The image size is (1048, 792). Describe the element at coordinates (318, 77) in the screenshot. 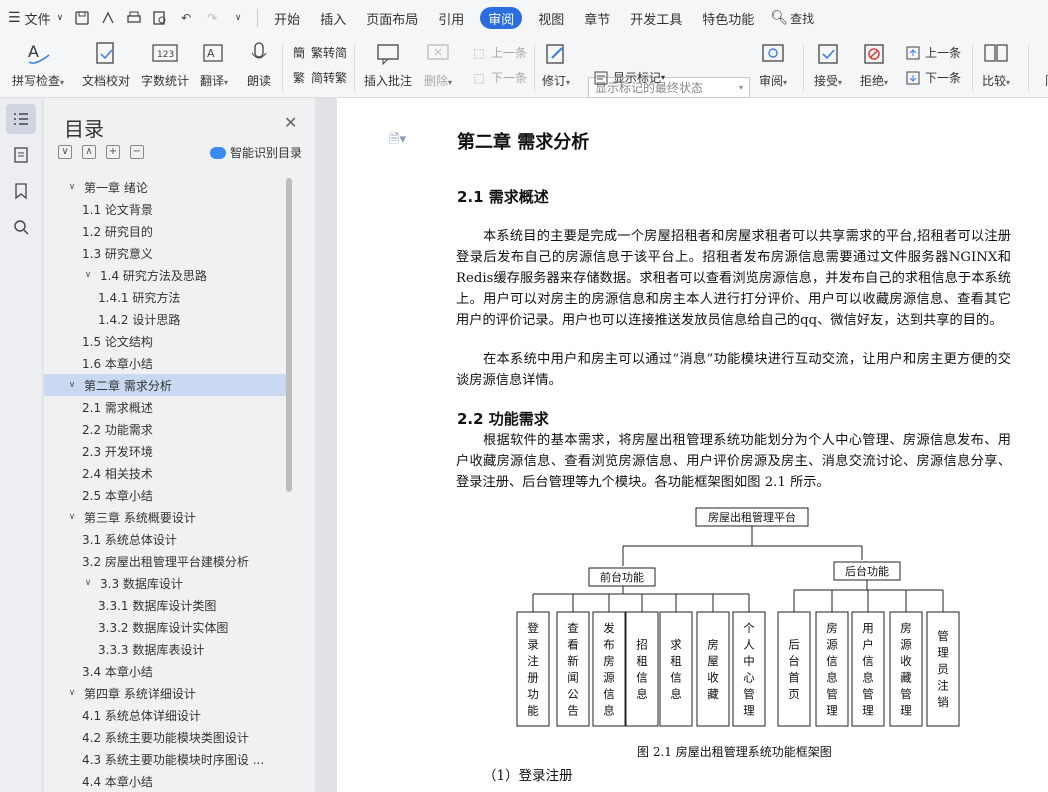

I see `simp-to-trad-button: 繁 简转繁` at that location.